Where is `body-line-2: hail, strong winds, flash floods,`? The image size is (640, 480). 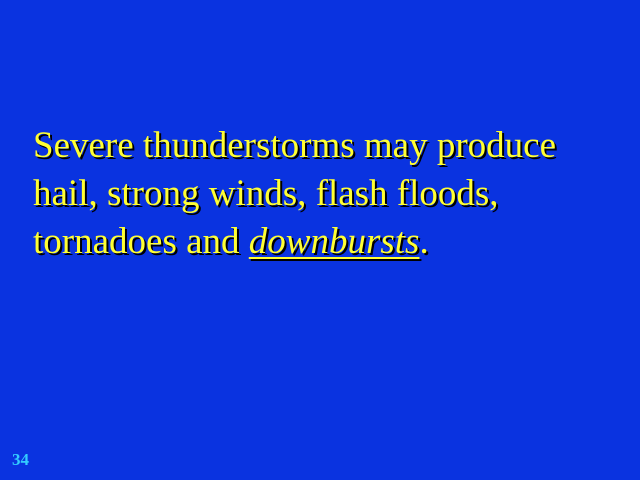
body-line-2: hail, strong winds, flash floods, is located at coordinates (266, 193).